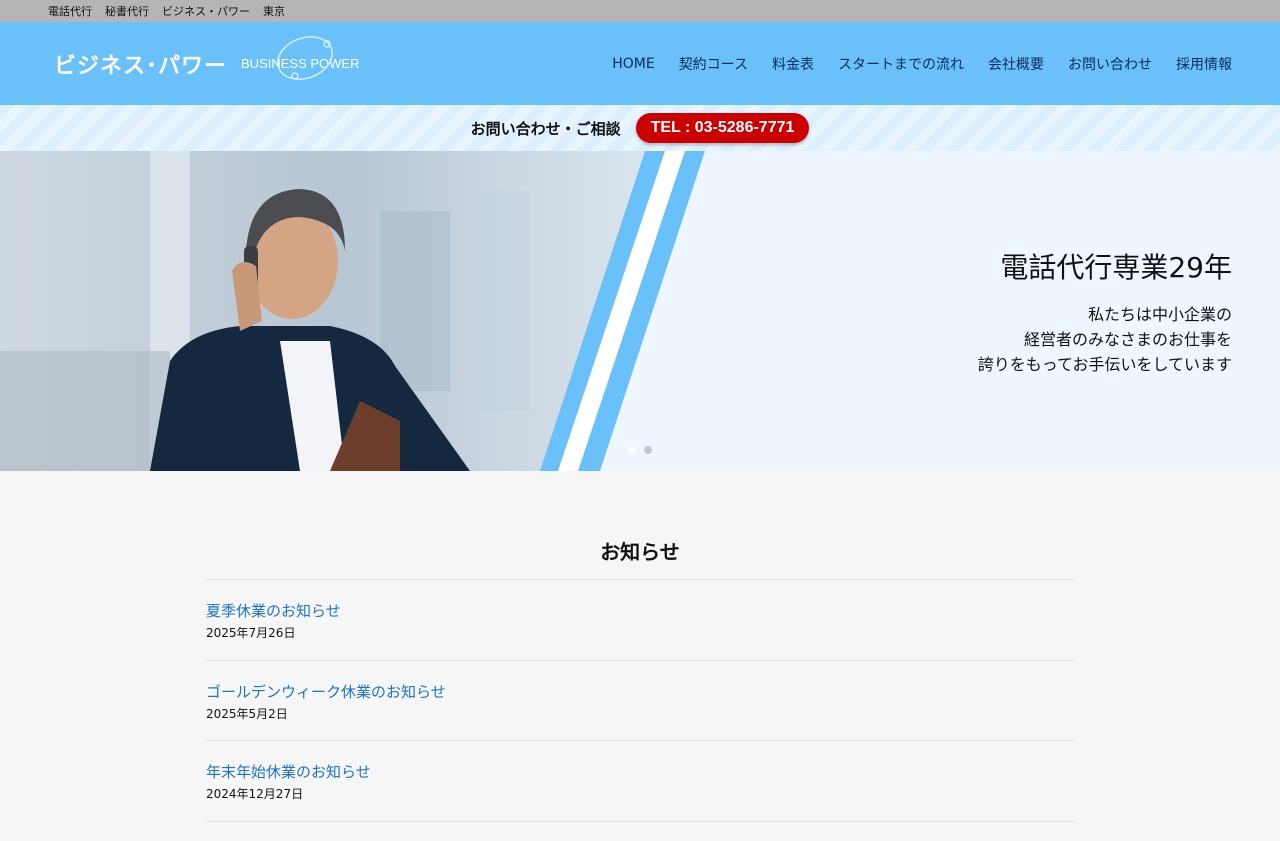  Describe the element at coordinates (793, 64) in the screenshot. I see `nav-pricing: 料金表` at that location.